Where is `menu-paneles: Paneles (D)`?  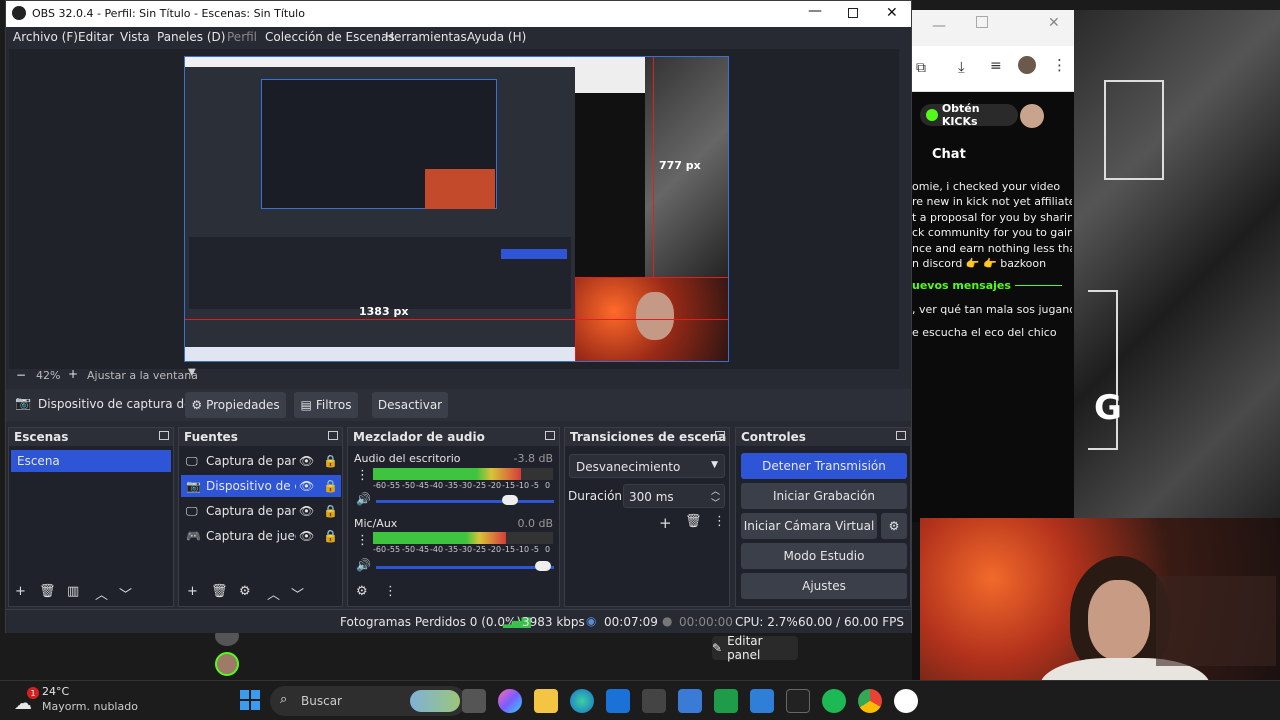 menu-paneles: Paneles (D) is located at coordinates (191, 37).